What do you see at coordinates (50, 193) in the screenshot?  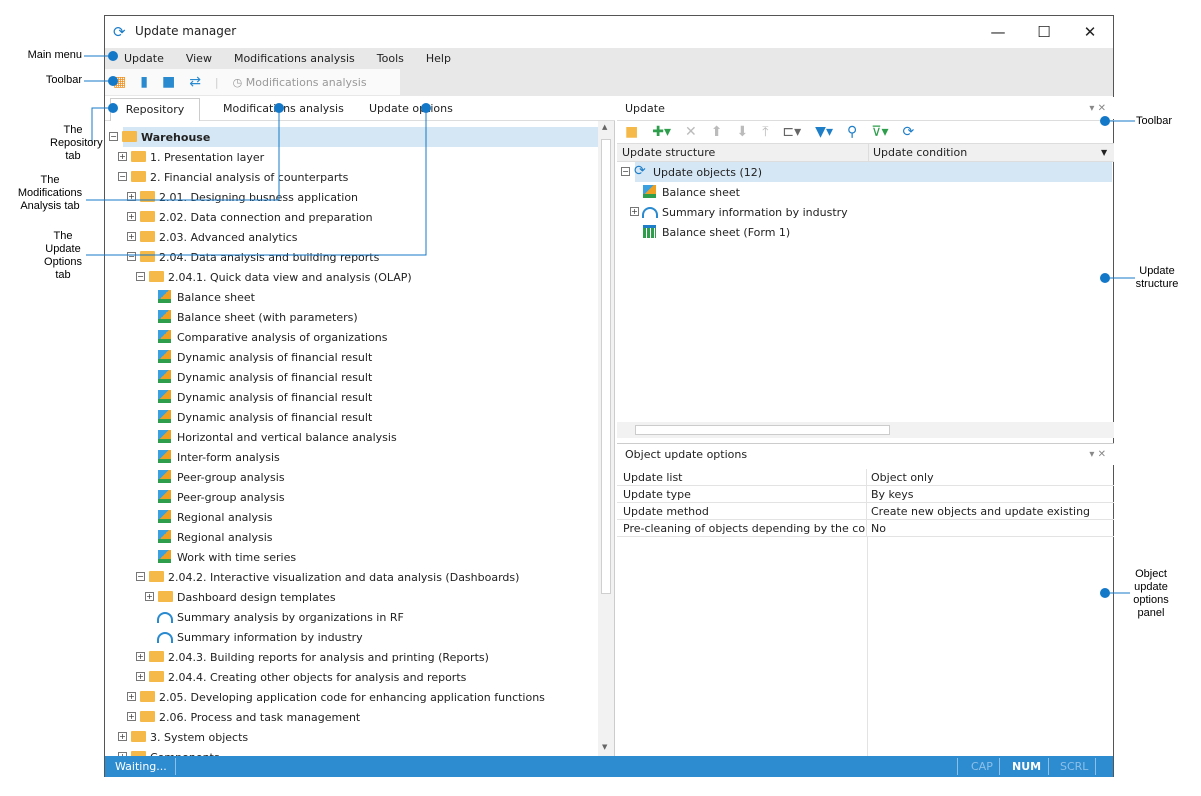 I see `annotation-modifications-tab: The Modifications Analysis tab` at bounding box center [50, 193].